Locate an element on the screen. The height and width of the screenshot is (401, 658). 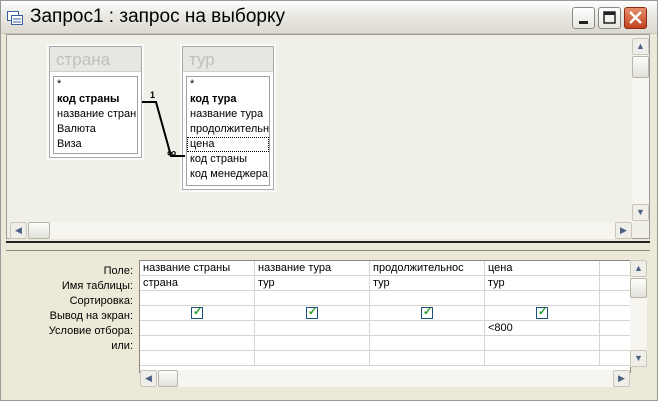
grid-table-cell: страна is located at coordinates (197, 283).